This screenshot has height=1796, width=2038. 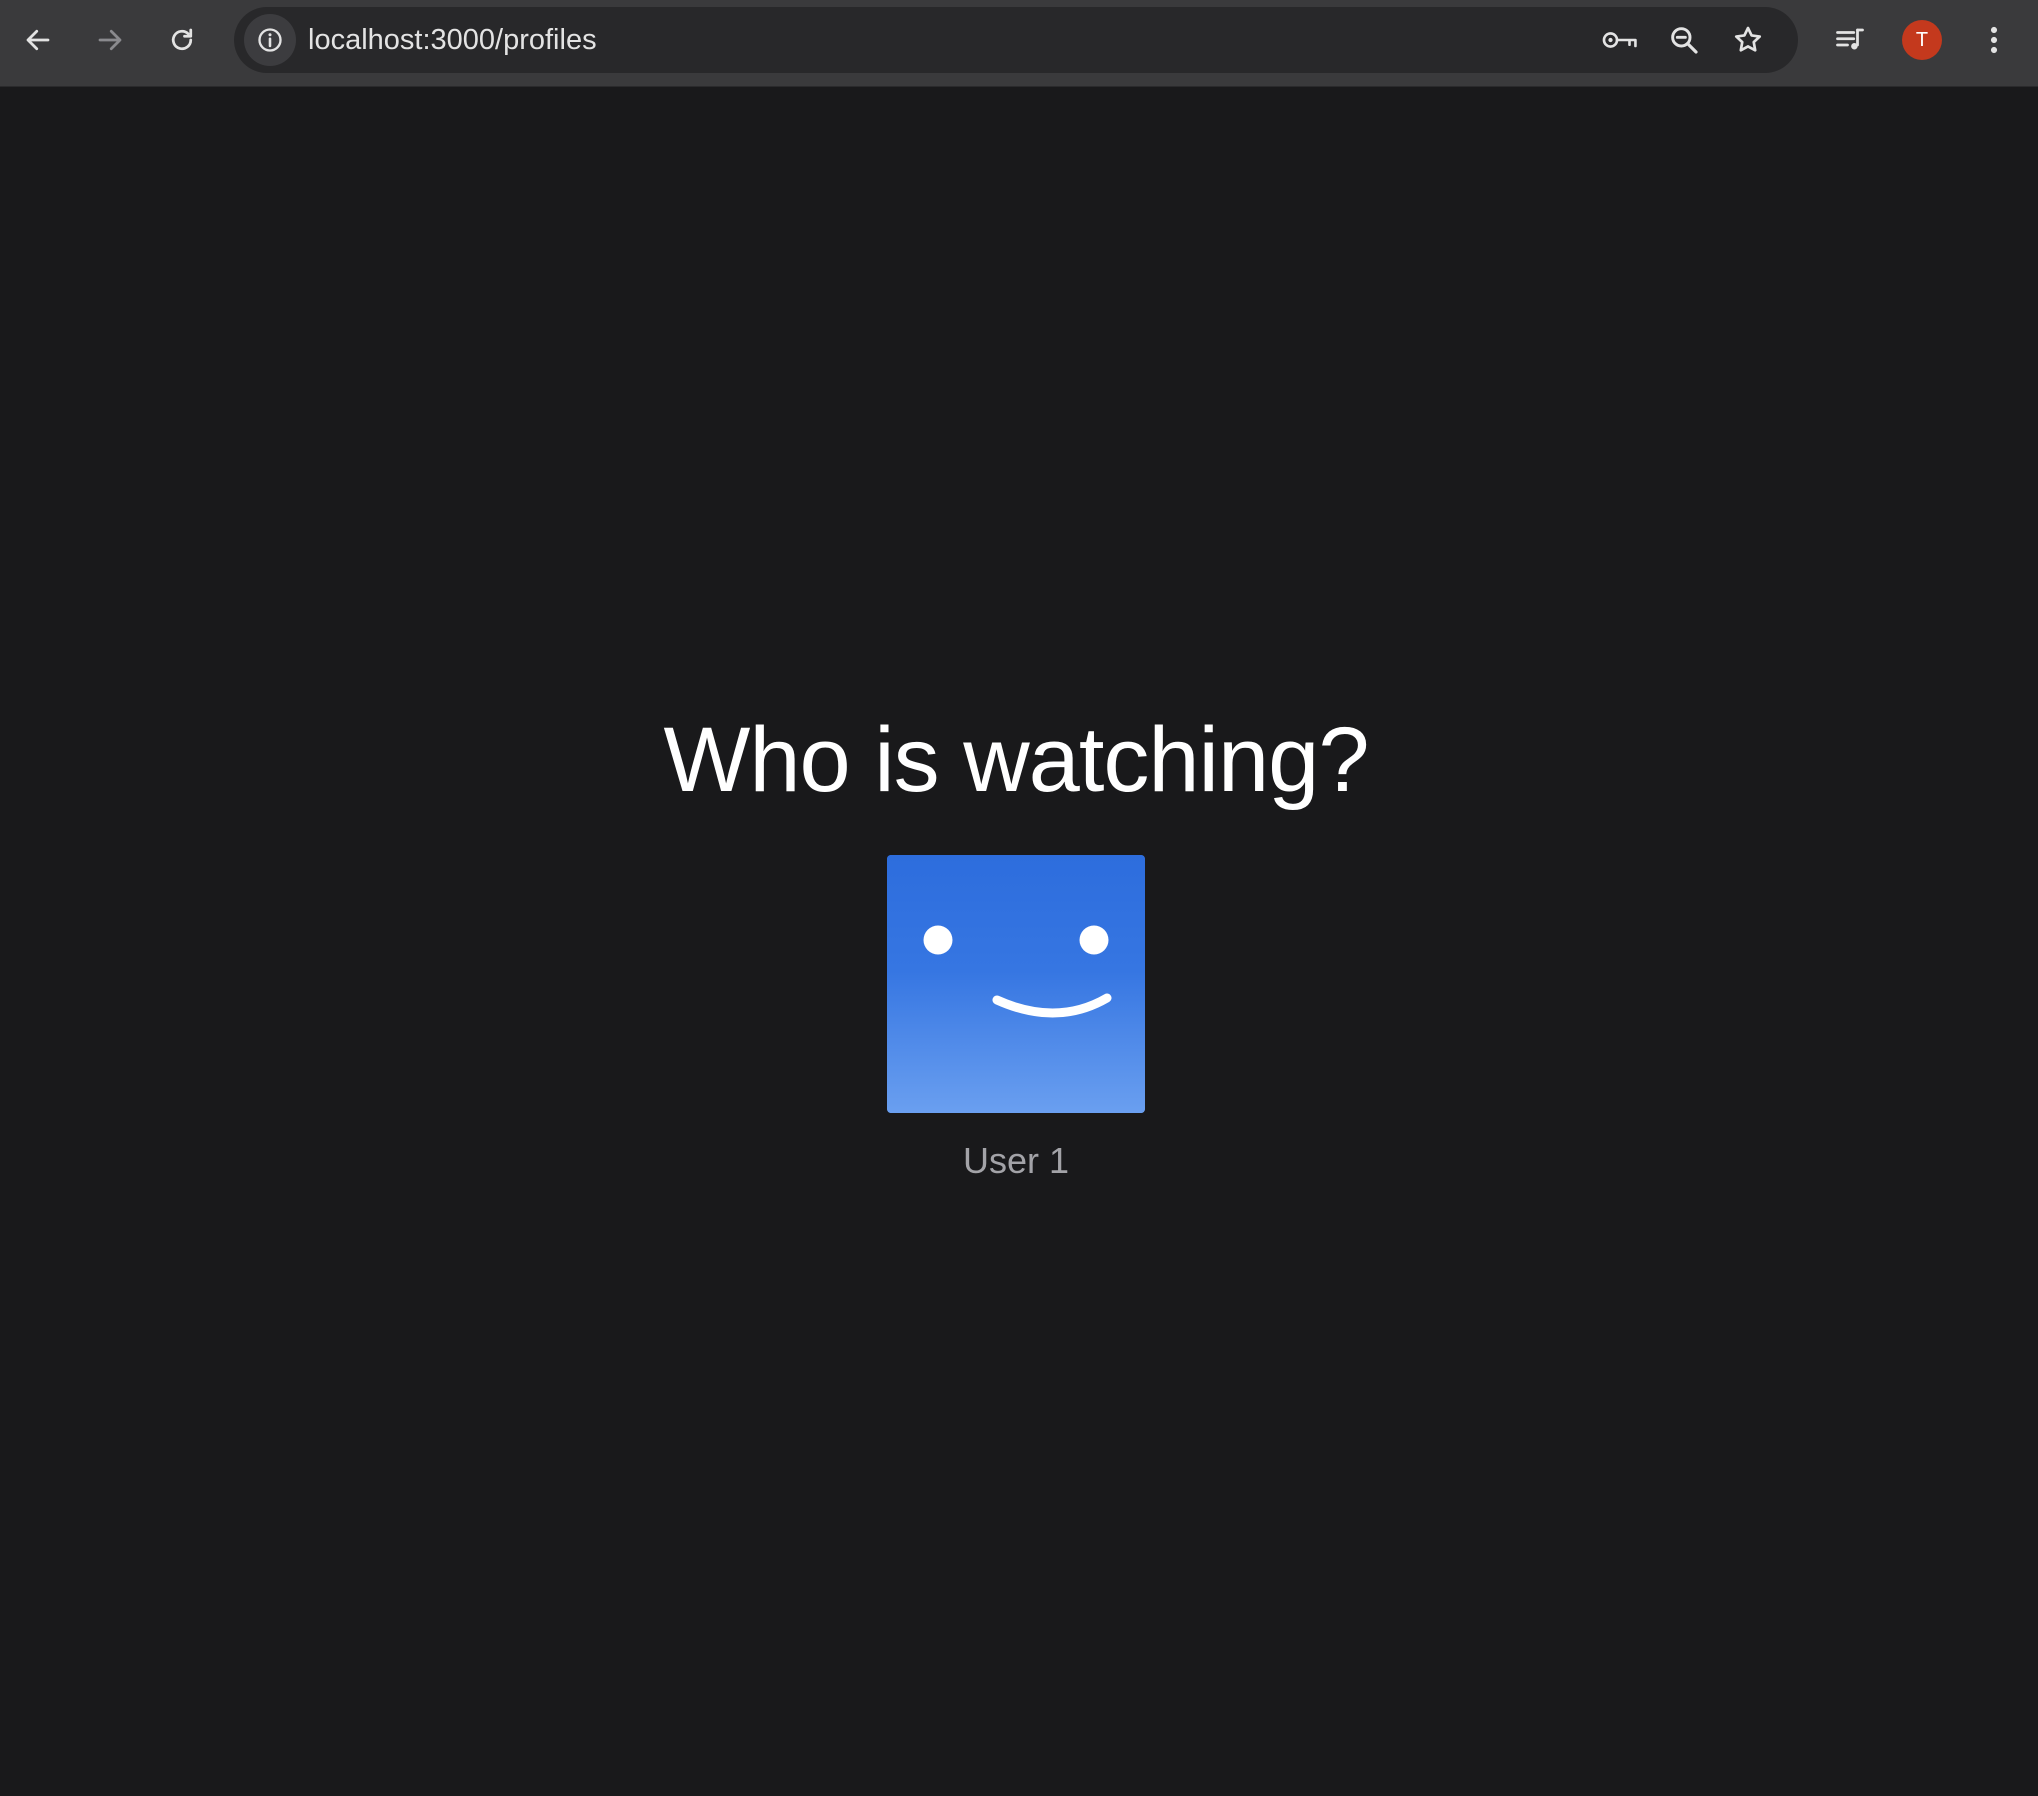 I want to click on back-button, so click(x=38, y=40).